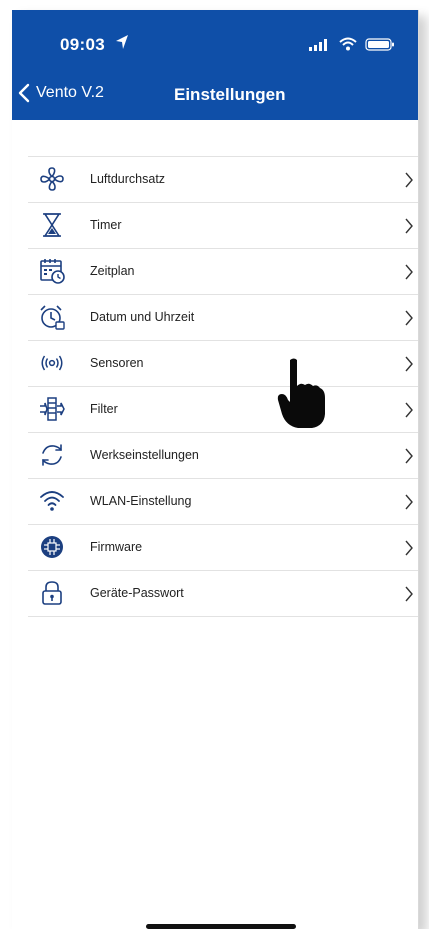 Image resolution: width=429 pixels, height=929 pixels. Describe the element at coordinates (142, 317) in the screenshot. I see `menu-item-label: Datum und Uhrzeit` at that location.